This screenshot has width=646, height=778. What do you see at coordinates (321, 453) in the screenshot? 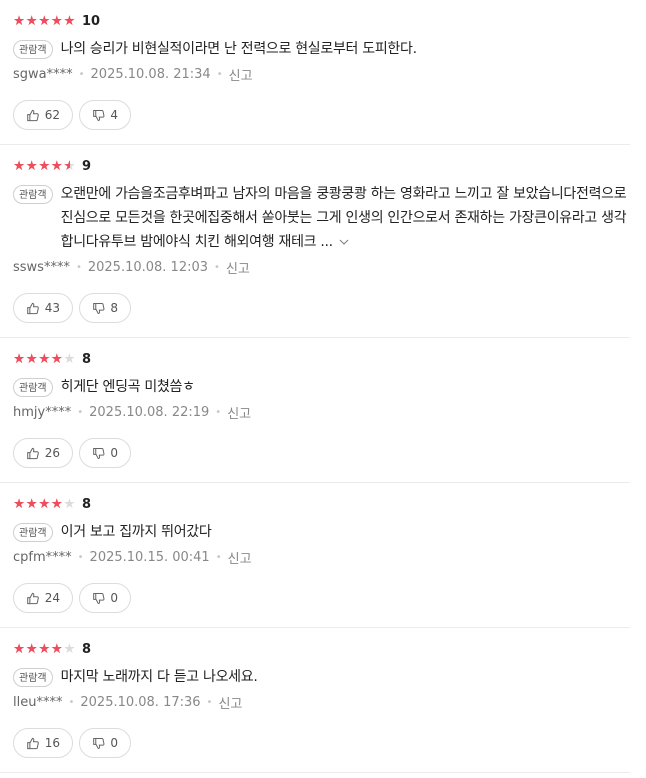
I see `vote-buttons: 26 0` at bounding box center [321, 453].